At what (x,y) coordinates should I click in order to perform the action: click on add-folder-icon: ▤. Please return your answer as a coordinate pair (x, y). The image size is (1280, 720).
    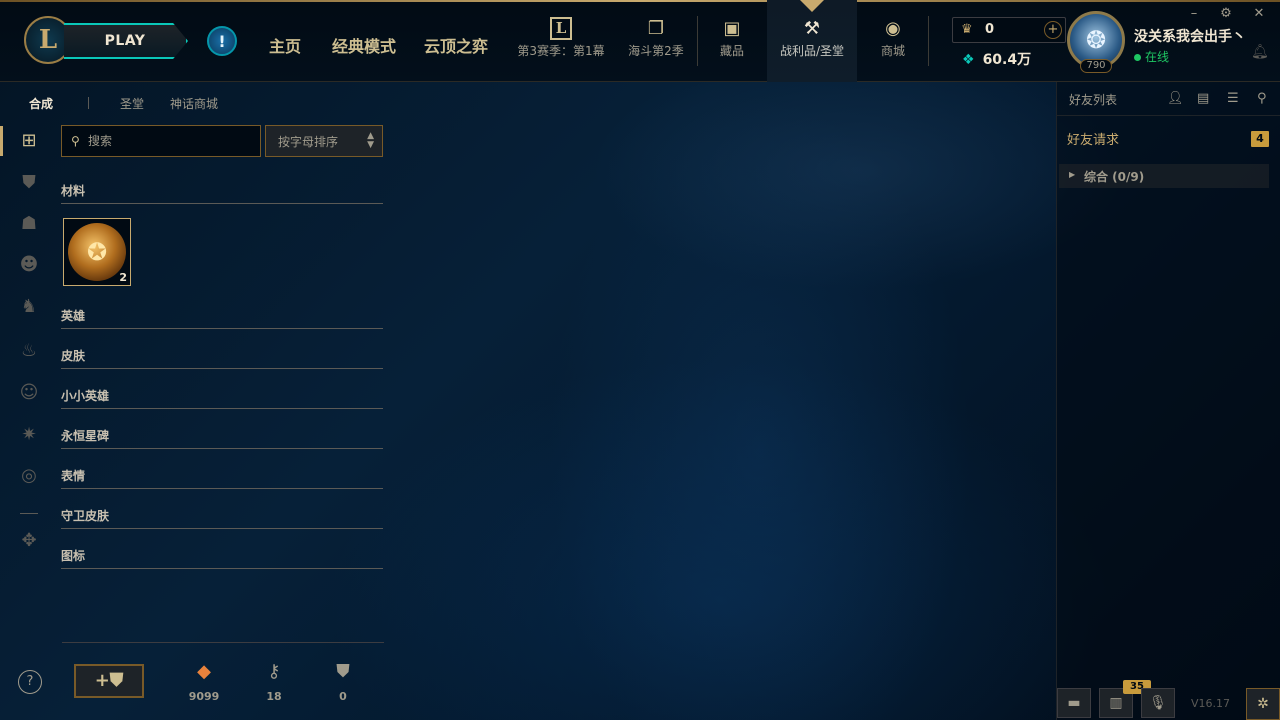
    Looking at the image, I should click on (1203, 98).